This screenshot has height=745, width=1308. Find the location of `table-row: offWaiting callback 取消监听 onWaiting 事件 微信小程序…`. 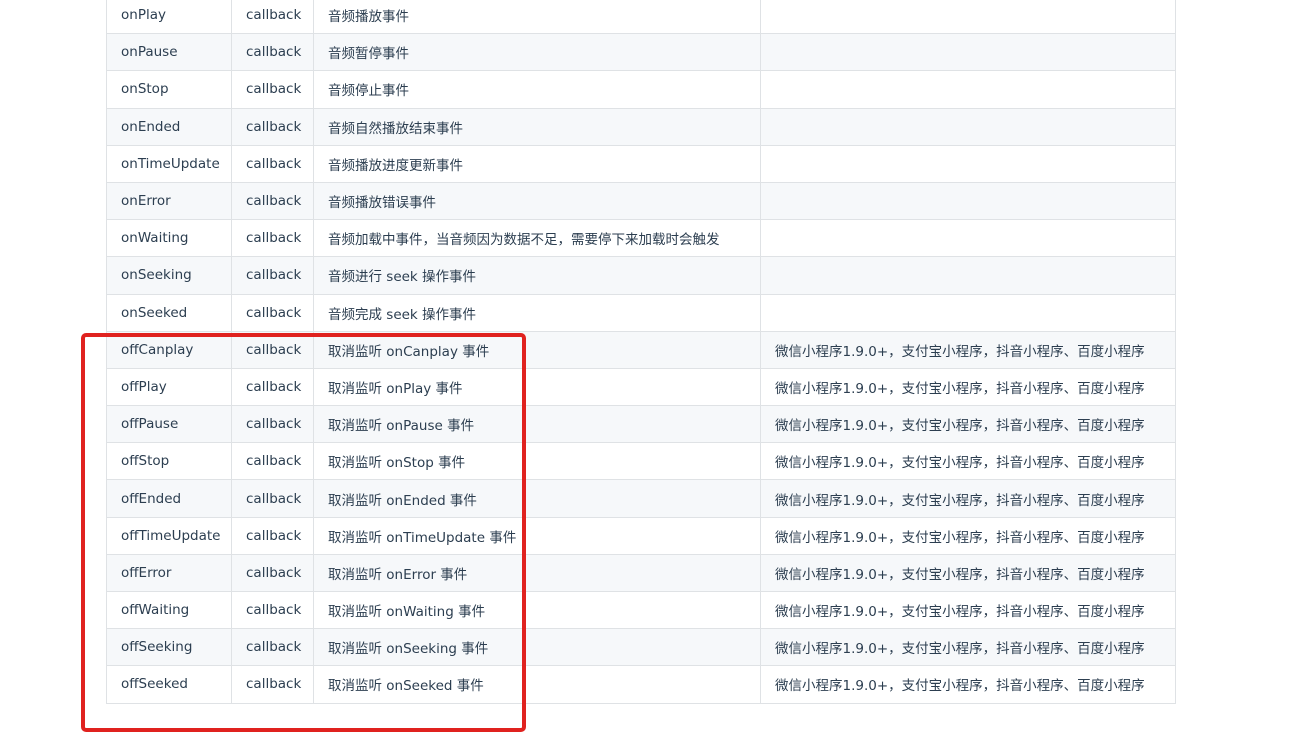

table-row: offWaiting callback 取消监听 onWaiting 事件 微信小程序… is located at coordinates (641, 610).